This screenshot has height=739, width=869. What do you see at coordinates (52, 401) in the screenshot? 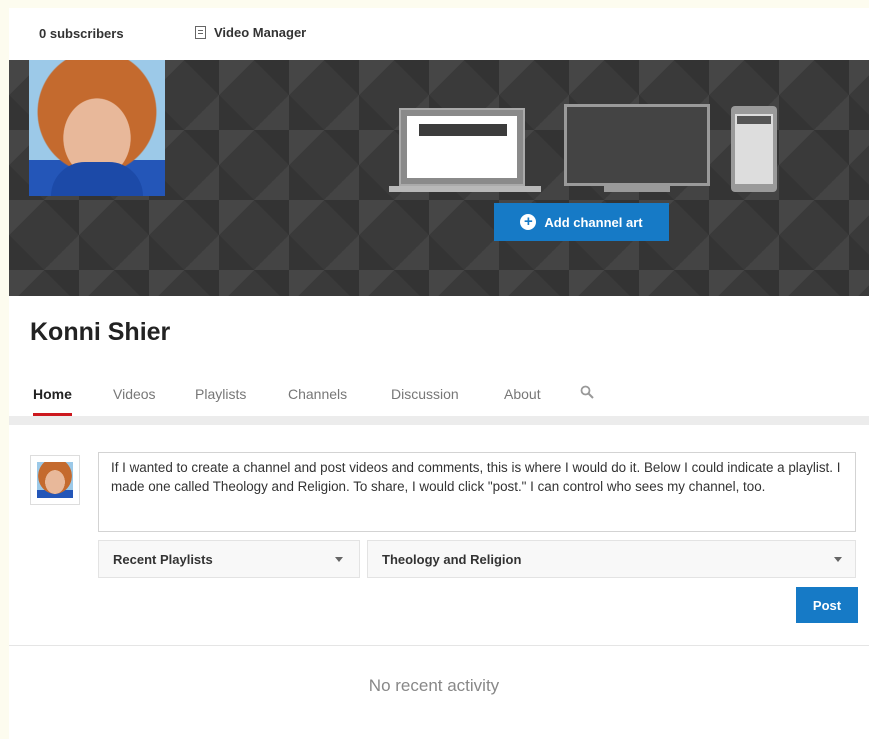
I see `tab-home: Home` at bounding box center [52, 401].